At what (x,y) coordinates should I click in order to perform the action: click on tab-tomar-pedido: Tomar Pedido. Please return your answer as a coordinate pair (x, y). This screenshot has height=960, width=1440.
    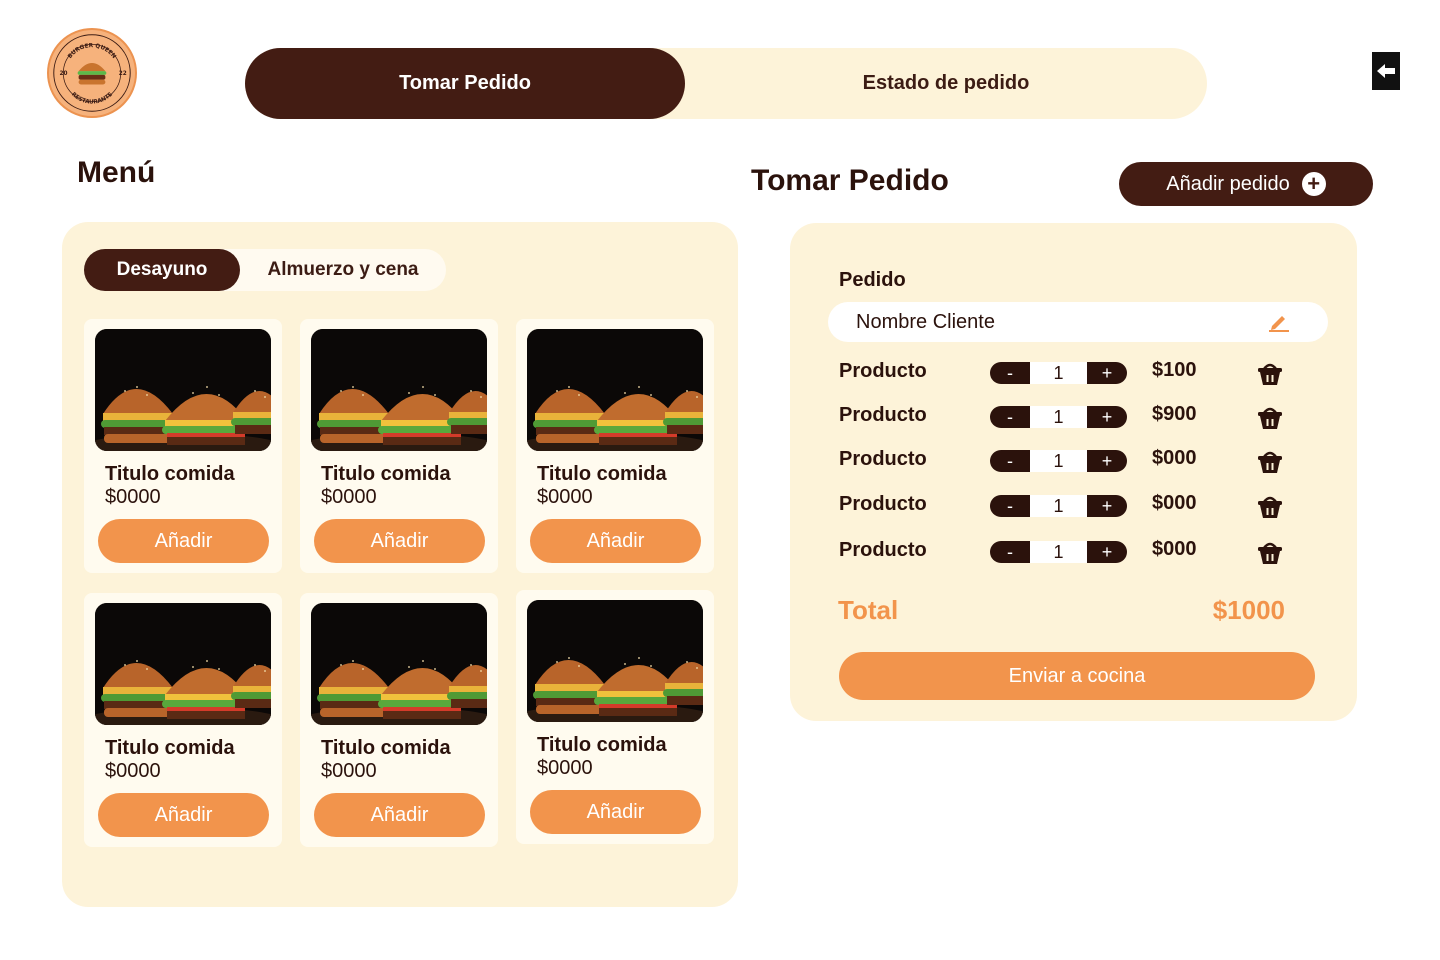
    Looking at the image, I should click on (465, 83).